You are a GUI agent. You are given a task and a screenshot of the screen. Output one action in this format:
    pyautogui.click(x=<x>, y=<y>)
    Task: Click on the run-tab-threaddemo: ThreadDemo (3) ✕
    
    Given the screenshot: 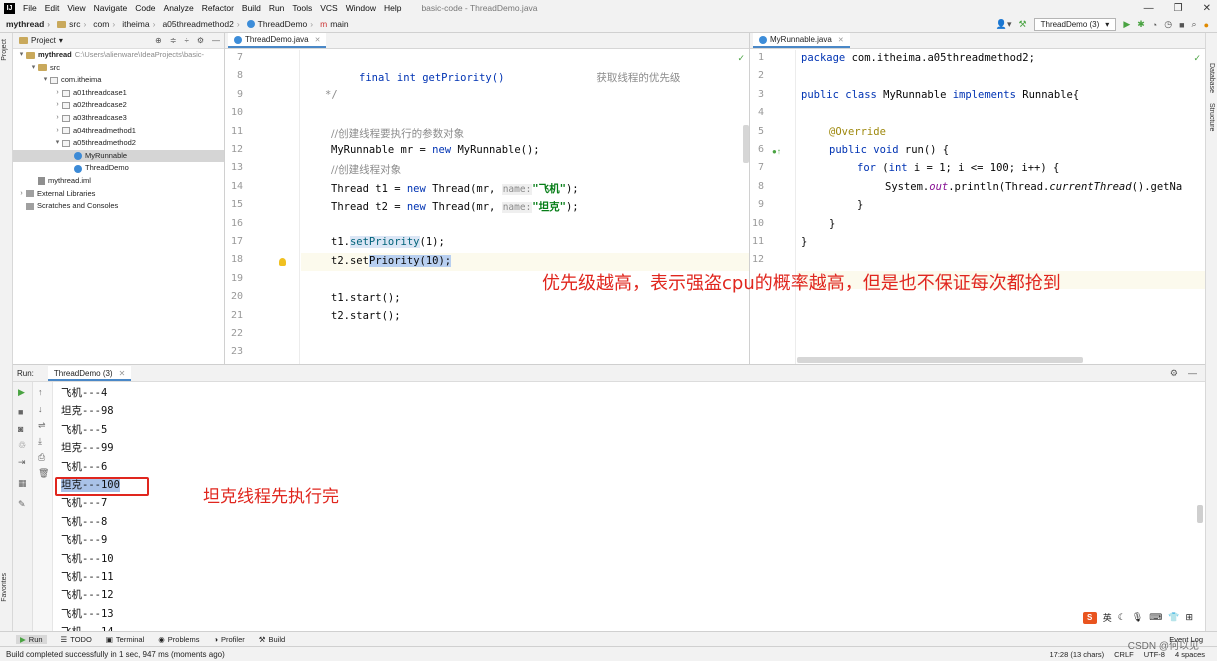 What is the action you would take?
    pyautogui.click(x=89, y=373)
    